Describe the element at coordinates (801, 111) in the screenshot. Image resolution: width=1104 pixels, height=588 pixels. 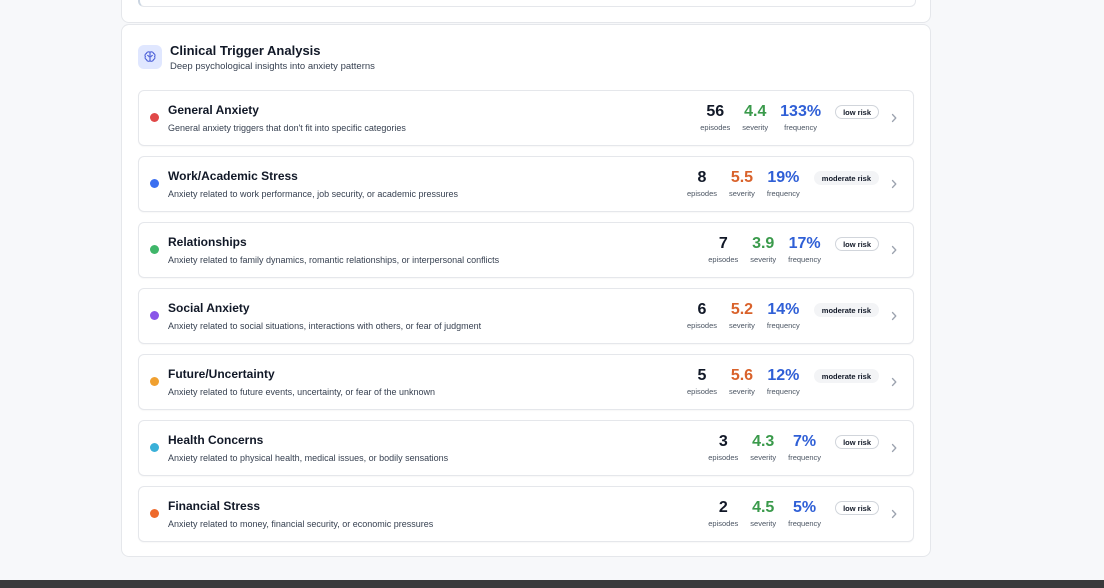
I see `frequency-value: 133%` at that location.